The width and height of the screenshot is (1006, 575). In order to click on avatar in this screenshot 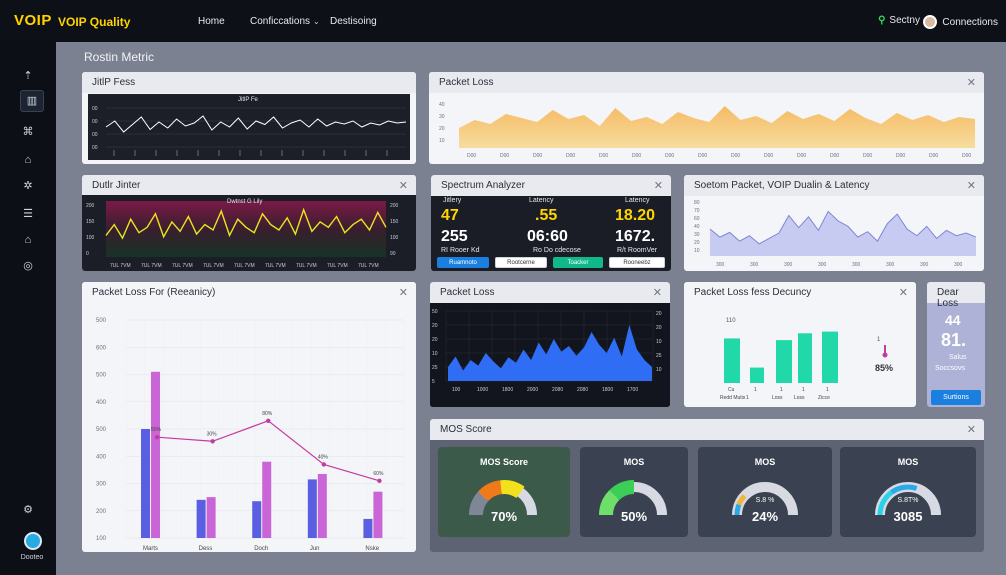, I will do `click(930, 22)`.